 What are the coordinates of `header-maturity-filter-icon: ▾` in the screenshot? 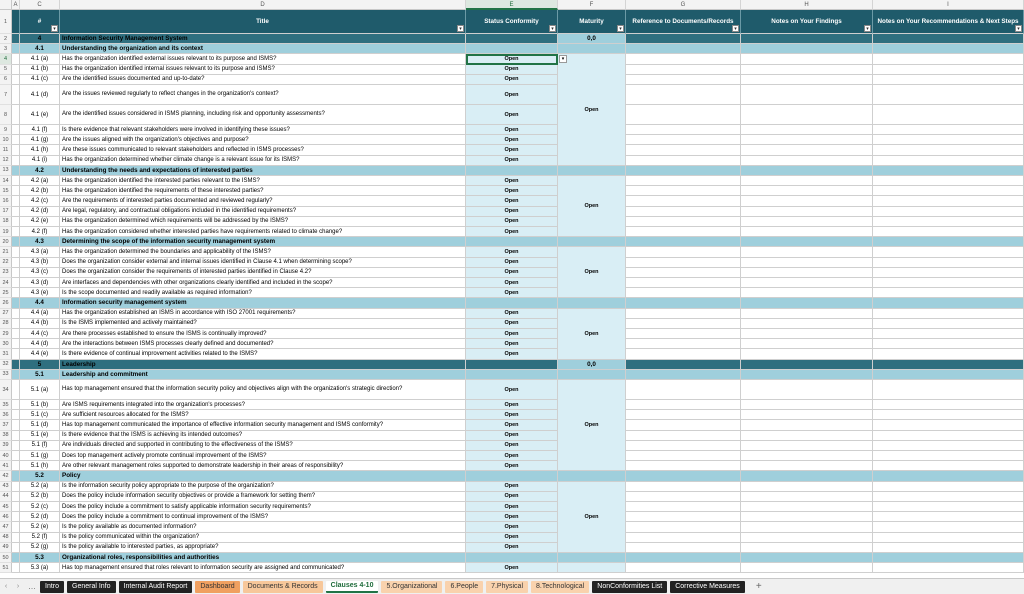 It's located at (620, 28).